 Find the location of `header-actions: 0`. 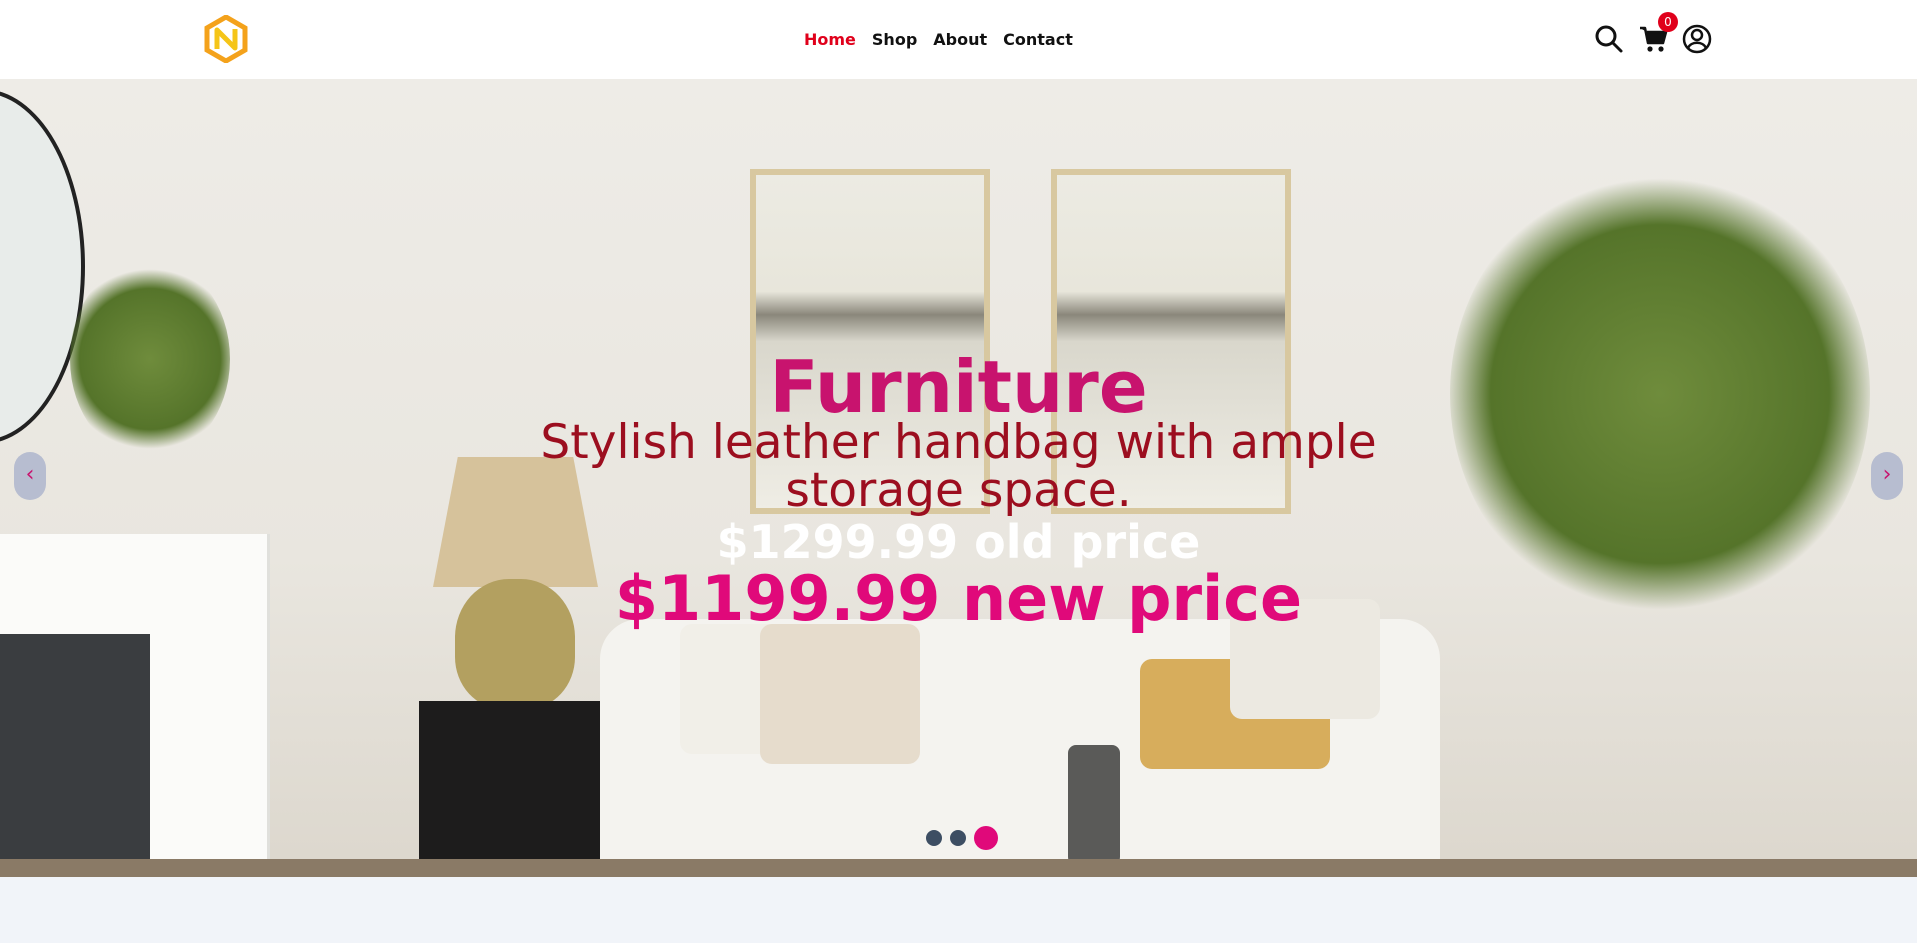

header-actions: 0 is located at coordinates (1653, 33).